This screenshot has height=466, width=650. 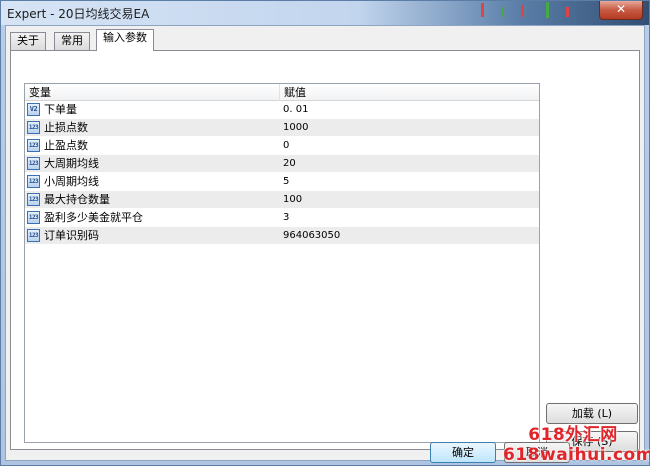 I want to click on close-button: ✕, so click(x=621, y=10).